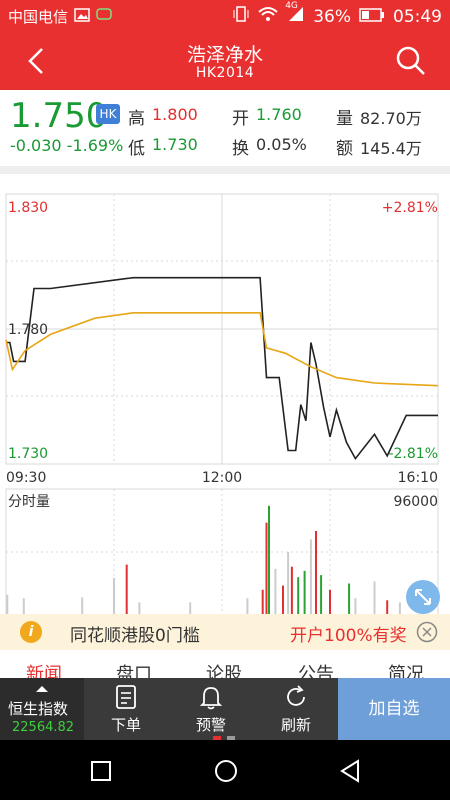  I want to click on index-name: 恒生指数, so click(38, 709).